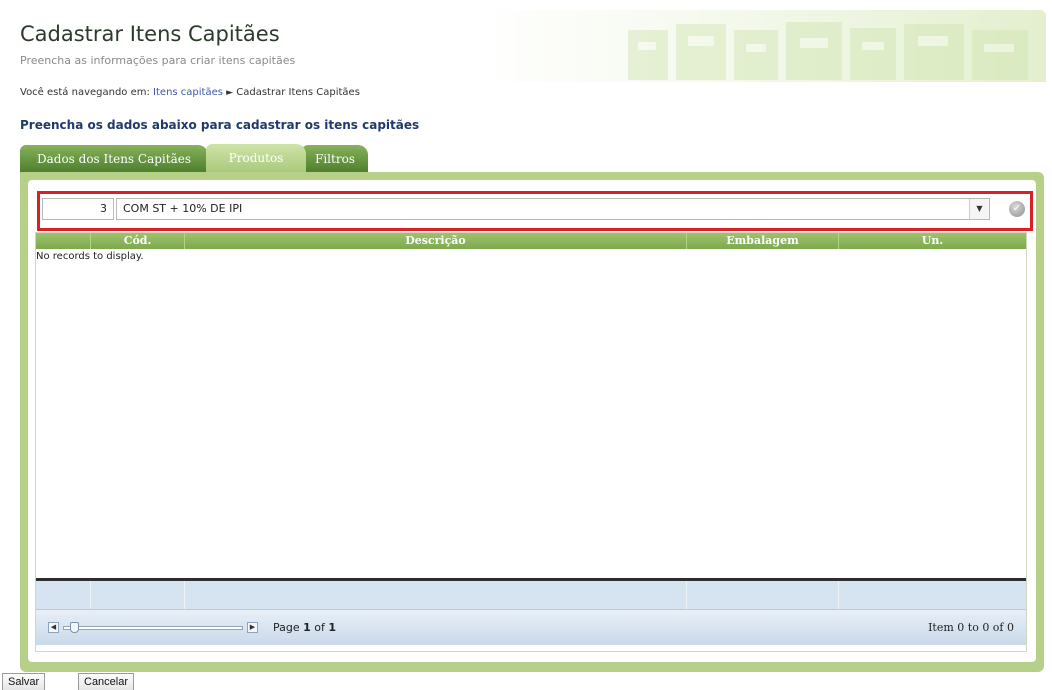  Describe the element at coordinates (528, 46) in the screenshot. I see `header-banner` at that location.